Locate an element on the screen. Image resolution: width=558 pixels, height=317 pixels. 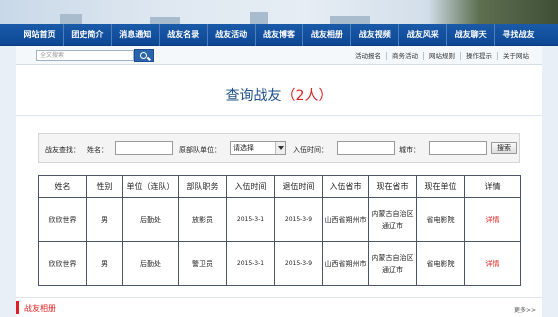
nav-item-chat: 战友聊天 is located at coordinates (471, 35).